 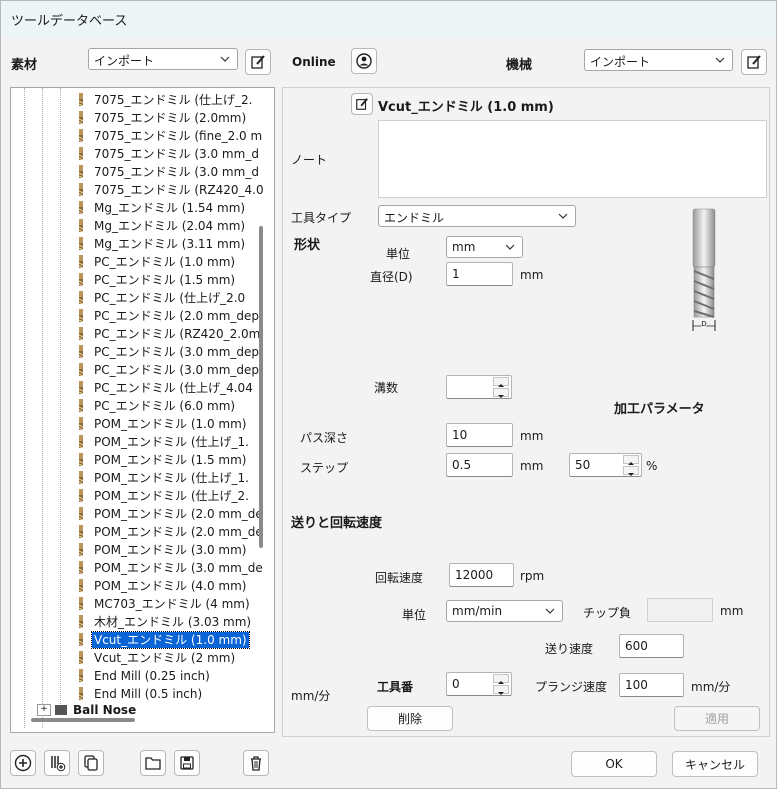 What do you see at coordinates (23, 763) in the screenshot?
I see `add-tool-button` at bounding box center [23, 763].